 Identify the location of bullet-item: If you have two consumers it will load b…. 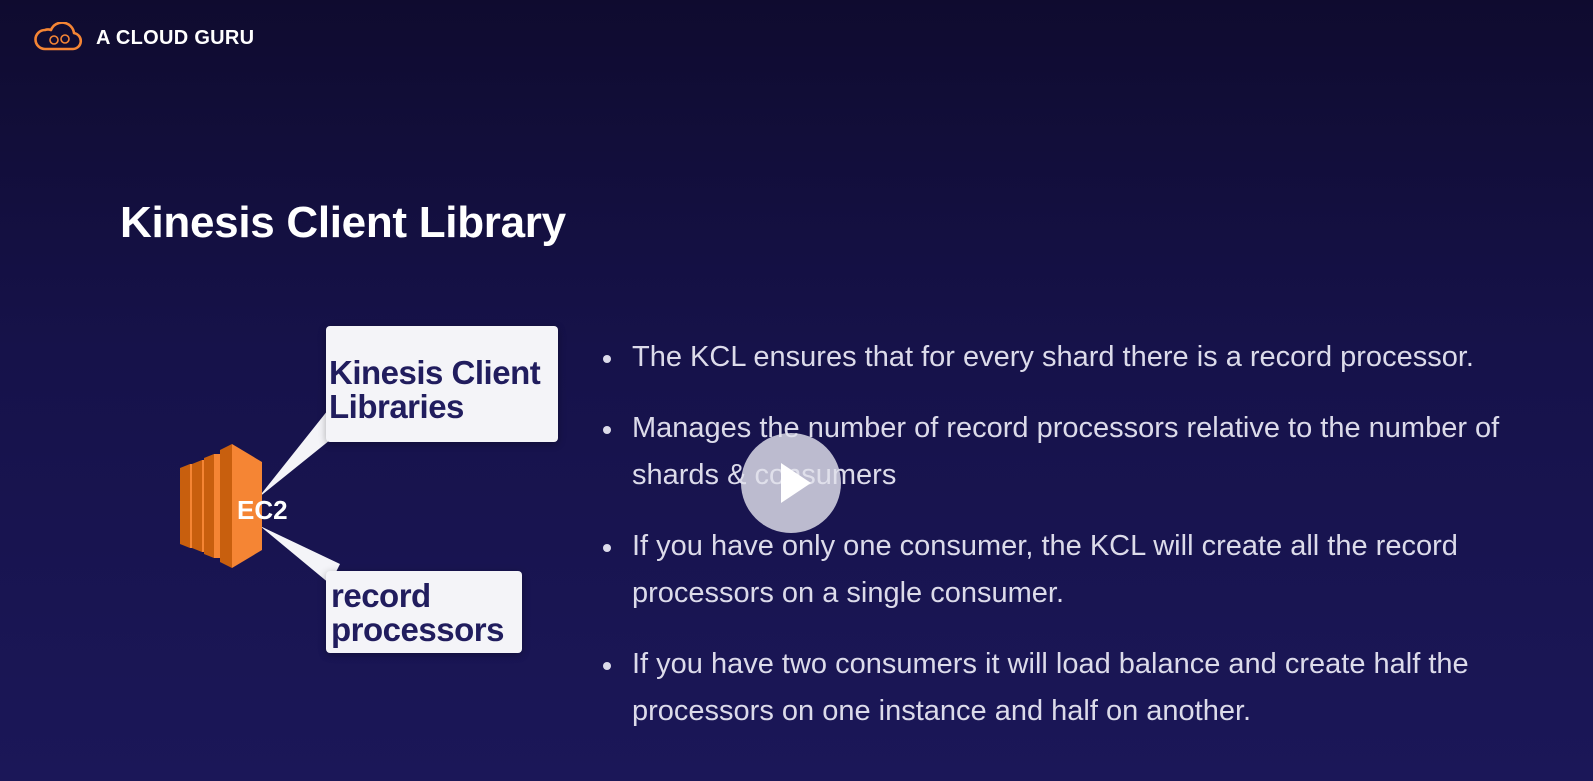
(1080, 688).